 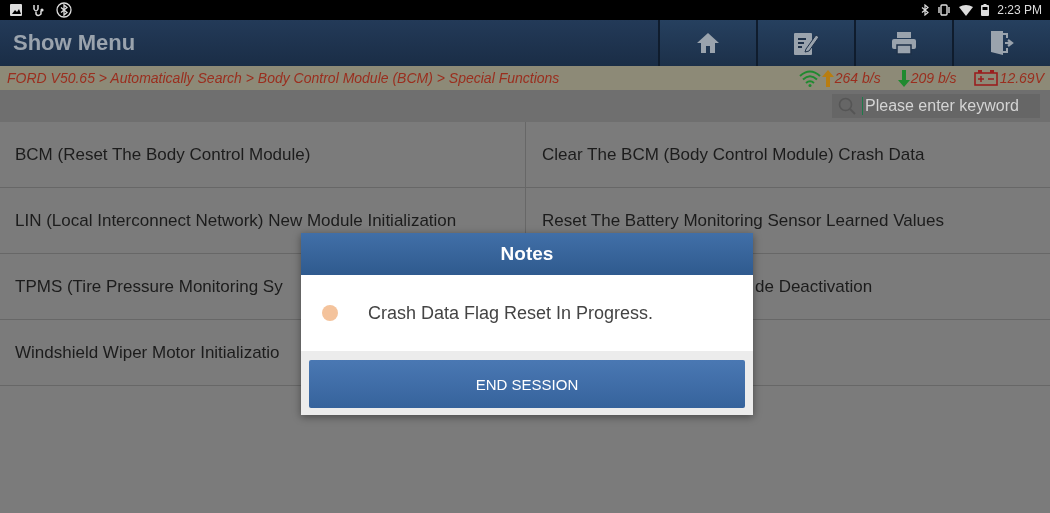 What do you see at coordinates (39, 10) in the screenshot?
I see `stethoscope-icon` at bounding box center [39, 10].